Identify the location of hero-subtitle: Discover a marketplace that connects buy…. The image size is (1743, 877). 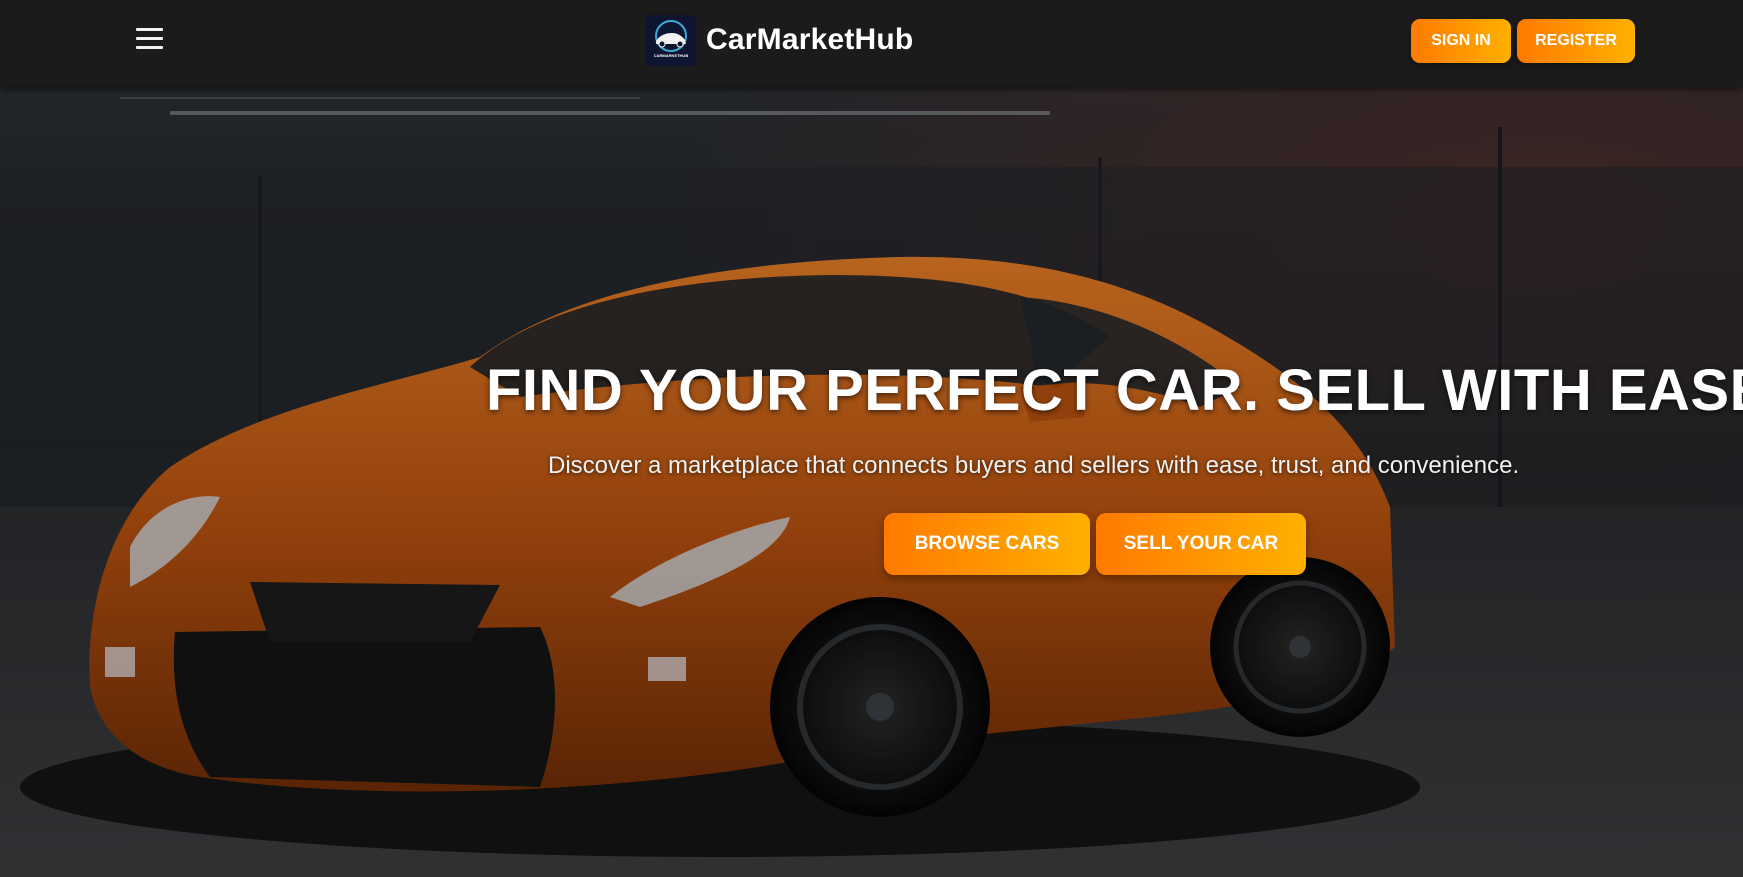
(1034, 465).